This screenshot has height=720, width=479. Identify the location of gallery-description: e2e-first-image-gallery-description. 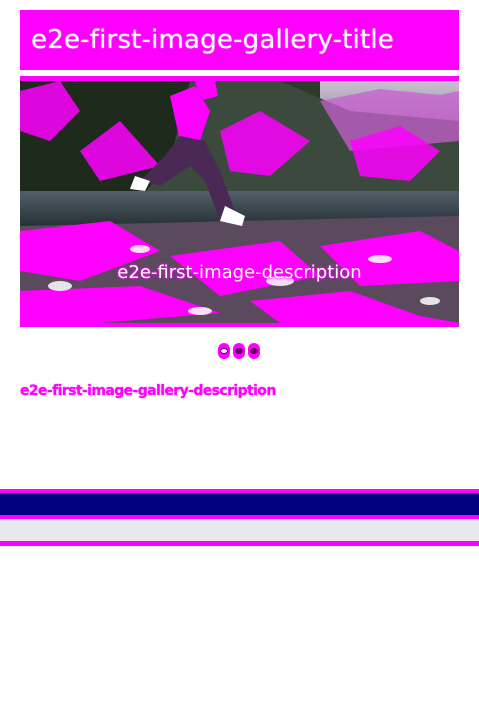
(148, 391).